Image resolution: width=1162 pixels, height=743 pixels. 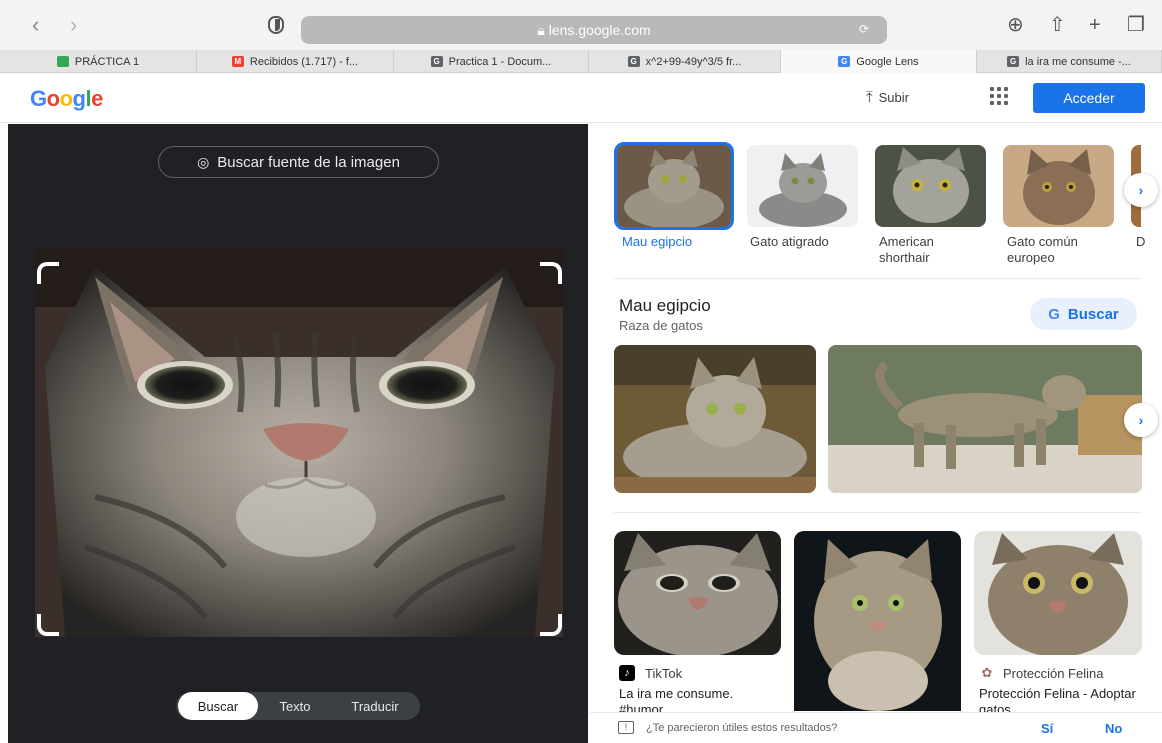 What do you see at coordinates (66, 99) in the screenshot?
I see `google-logo: Google` at bounding box center [66, 99].